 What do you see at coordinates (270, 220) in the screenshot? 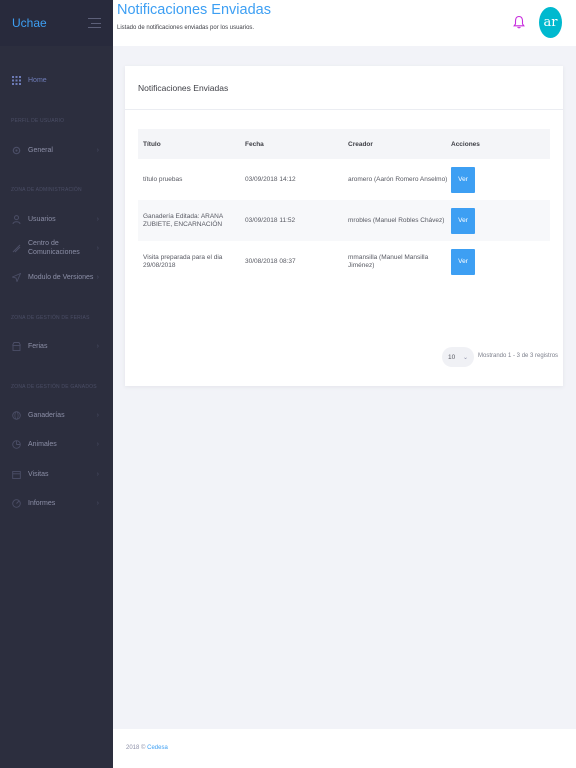
I see `cell-fecha: 03/09/2018 11:52` at bounding box center [270, 220].